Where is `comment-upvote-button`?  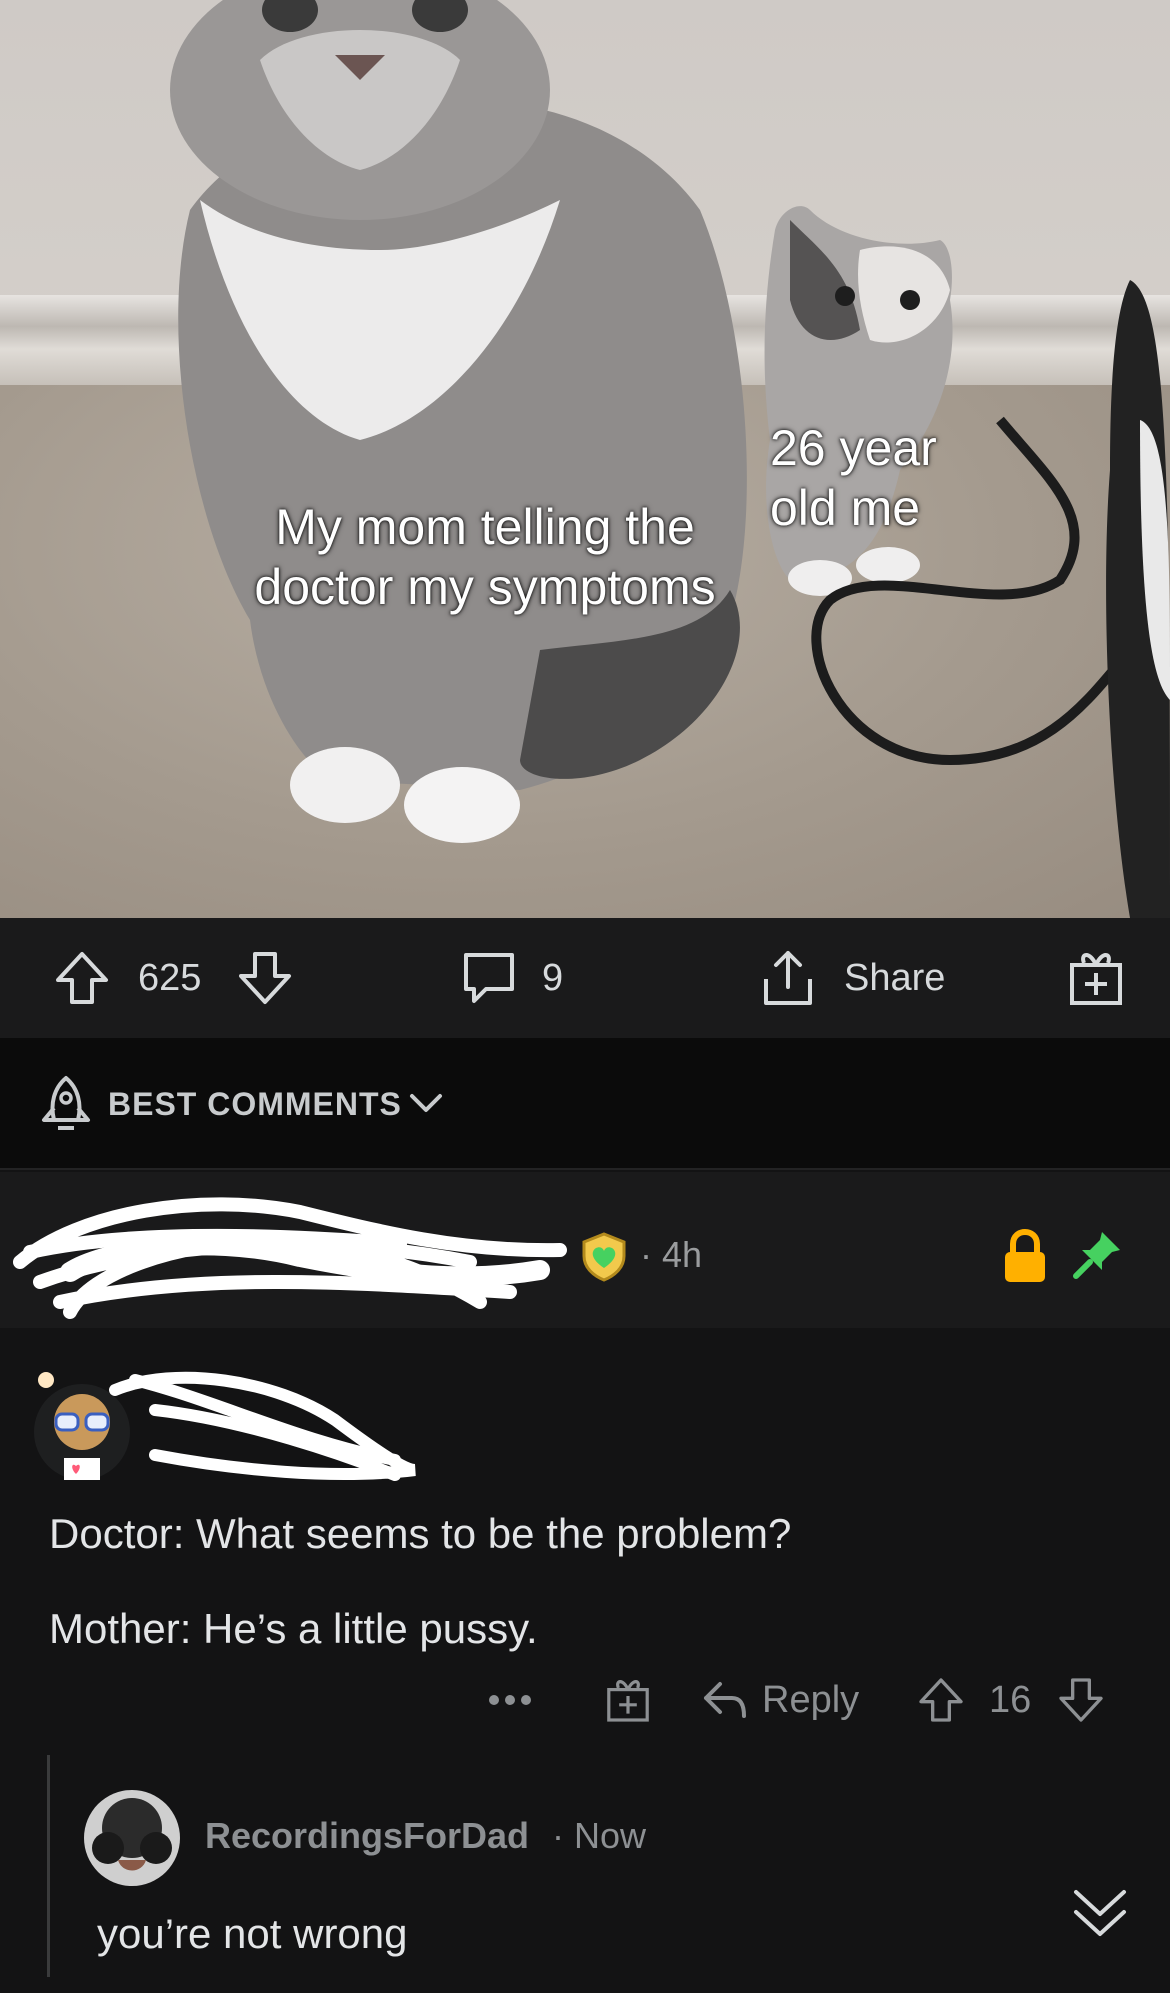 comment-upvote-button is located at coordinates (941, 1700).